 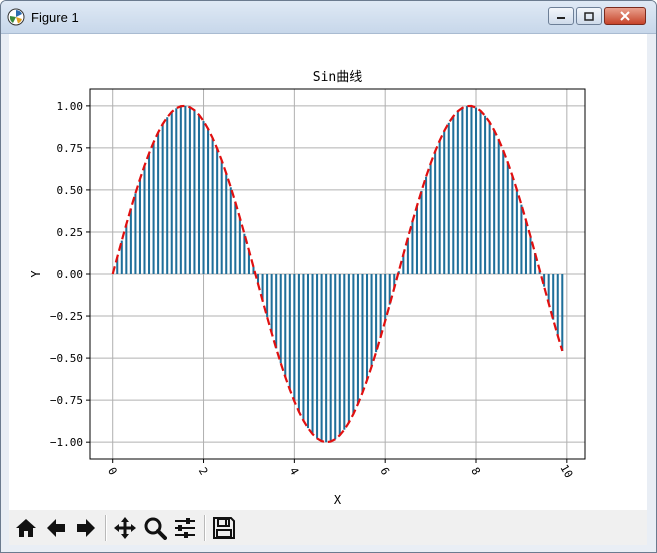 What do you see at coordinates (566, 471) in the screenshot?
I see `x-tick-label: 10` at bounding box center [566, 471].